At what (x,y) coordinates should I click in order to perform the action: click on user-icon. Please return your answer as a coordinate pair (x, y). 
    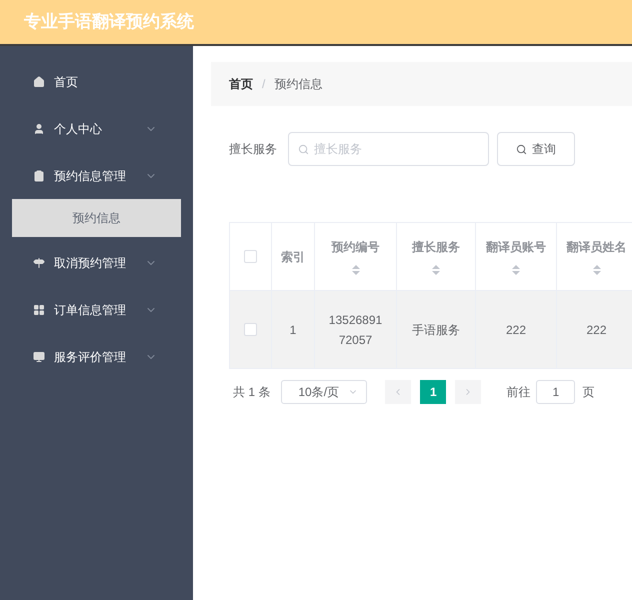
    Looking at the image, I should click on (39, 128).